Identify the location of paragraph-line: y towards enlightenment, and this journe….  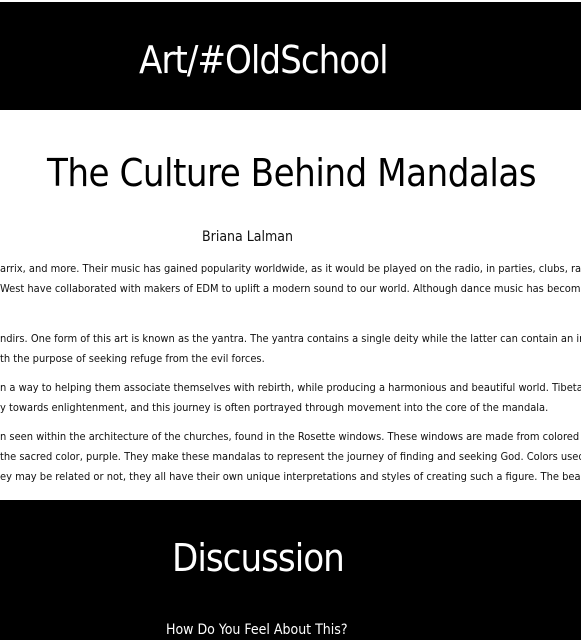
(274, 407).